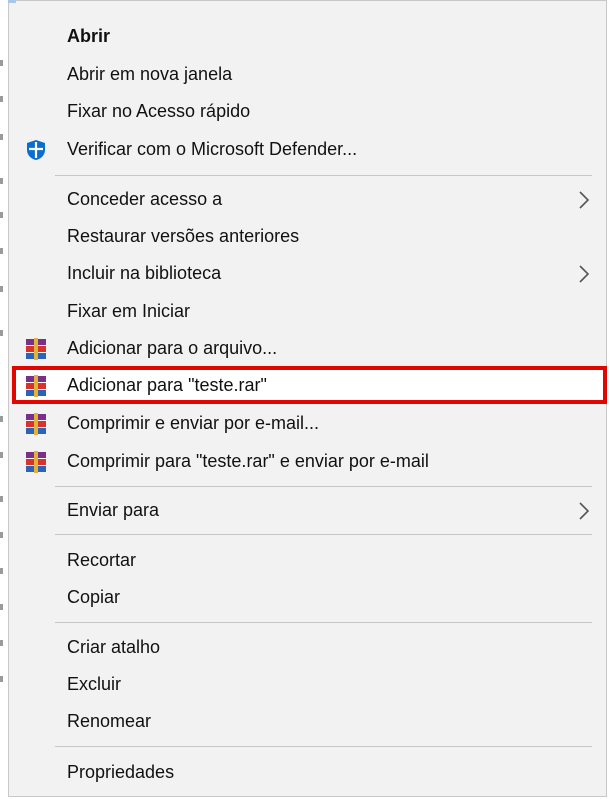 The height and width of the screenshot is (799, 609). What do you see at coordinates (307, 510) in the screenshot?
I see `menu-item-enviar-para: Enviar para` at bounding box center [307, 510].